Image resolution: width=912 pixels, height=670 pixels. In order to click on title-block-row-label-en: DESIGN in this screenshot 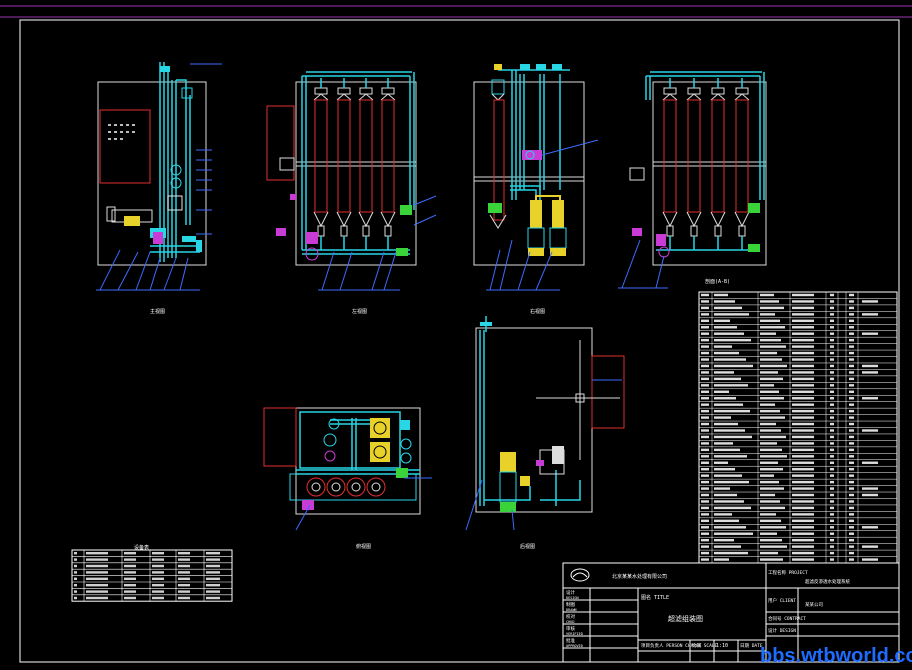, I will do `click(572, 598)`.